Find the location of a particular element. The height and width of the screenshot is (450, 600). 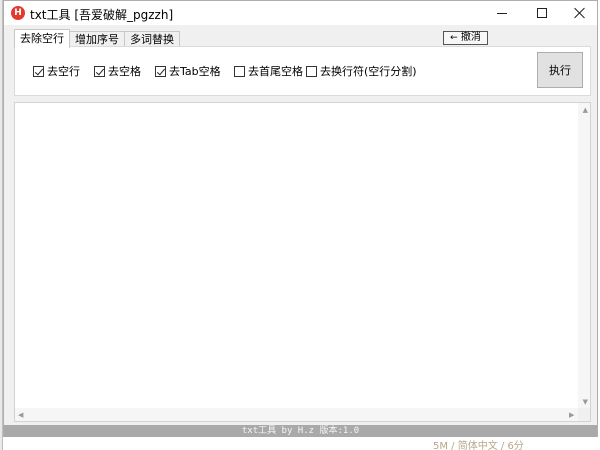

scroll-left-icon: ◀ is located at coordinates (20, 415).